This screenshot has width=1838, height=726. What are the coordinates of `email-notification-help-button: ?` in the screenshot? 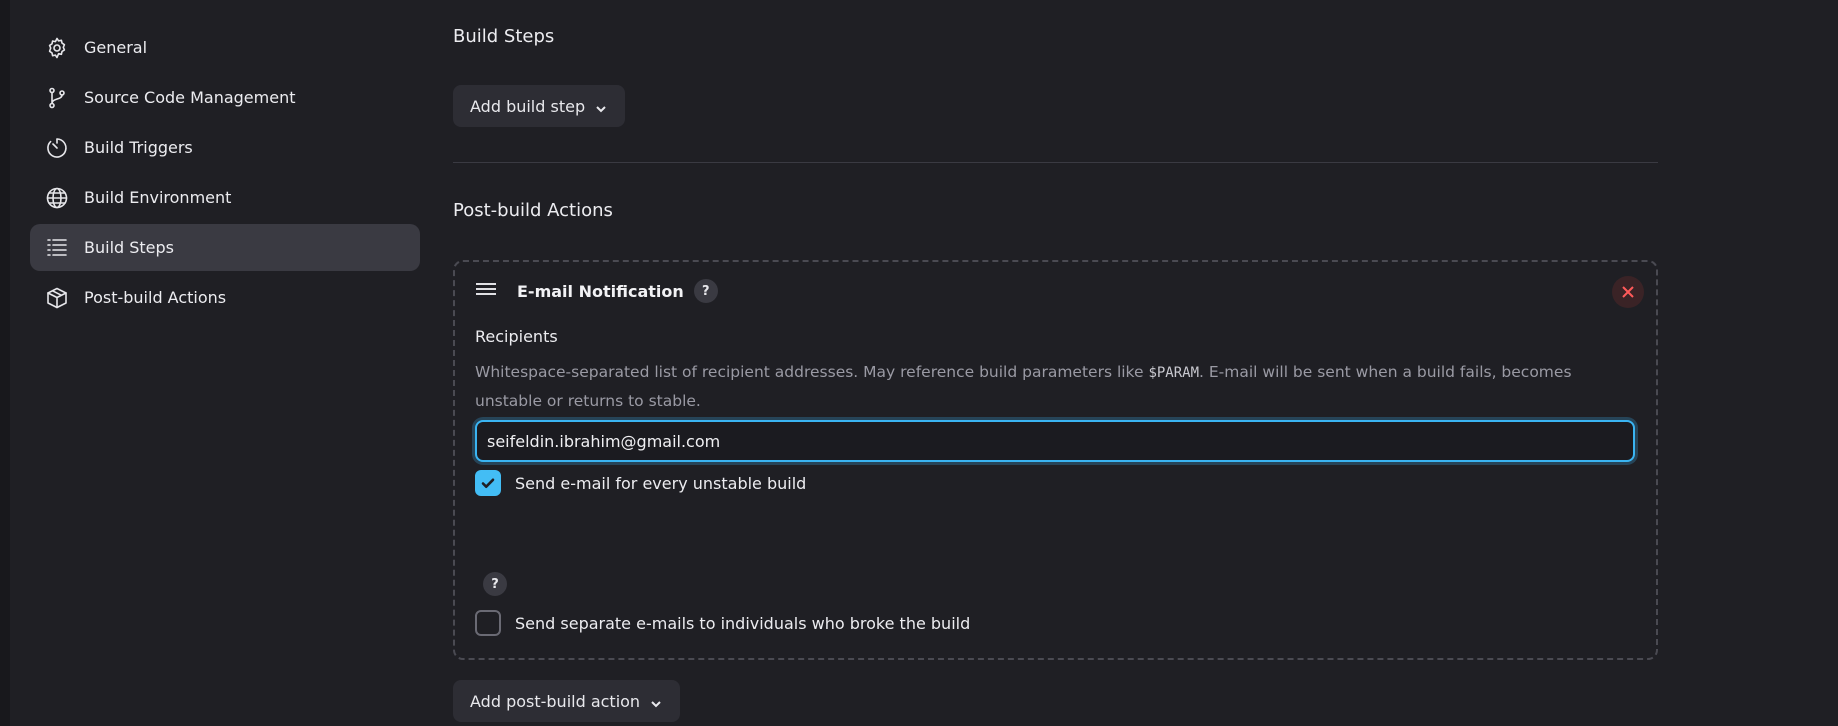 It's located at (705, 291).